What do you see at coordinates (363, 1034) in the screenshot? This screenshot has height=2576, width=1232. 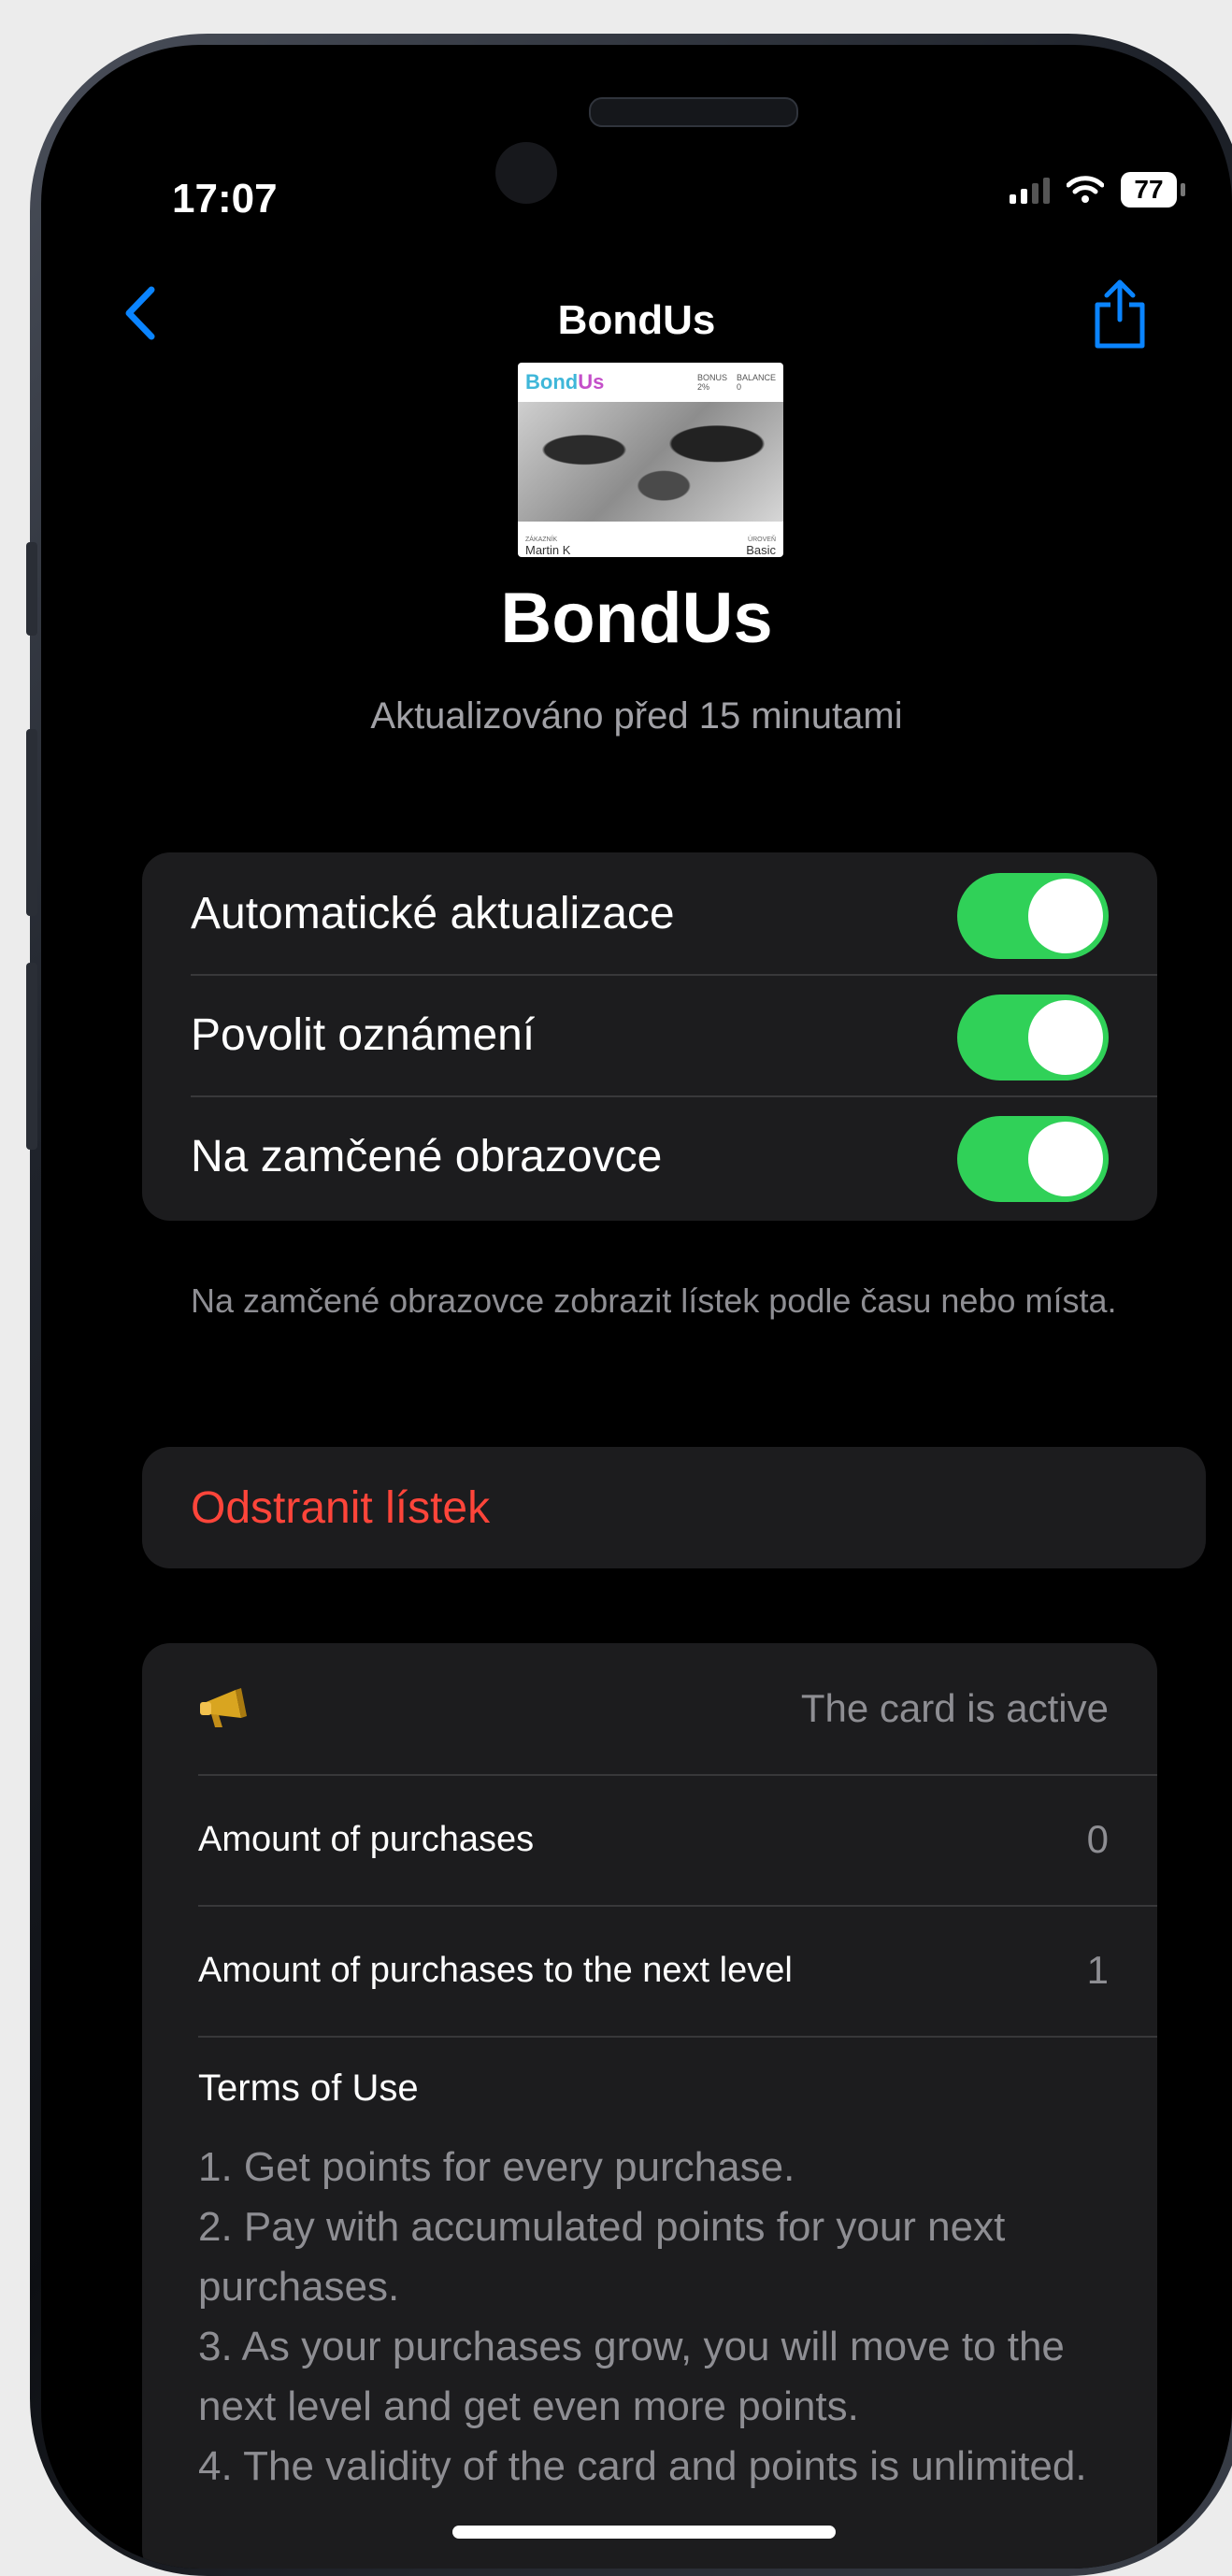 I see `toggle-label: Povolit oznámení` at bounding box center [363, 1034].